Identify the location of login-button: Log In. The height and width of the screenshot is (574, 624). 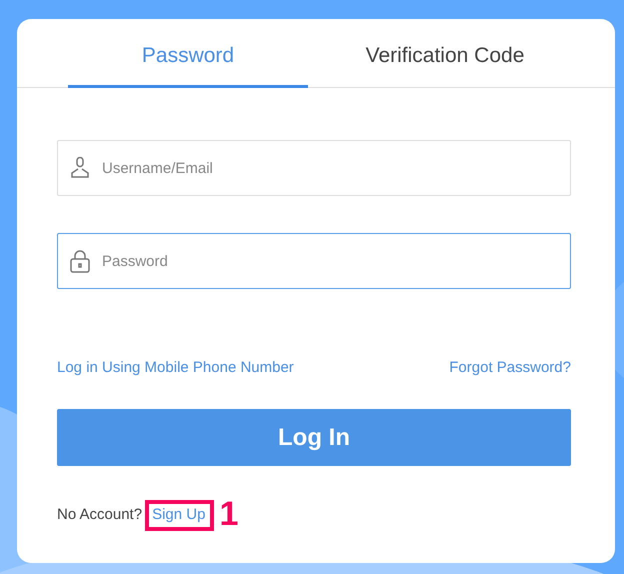
(314, 437).